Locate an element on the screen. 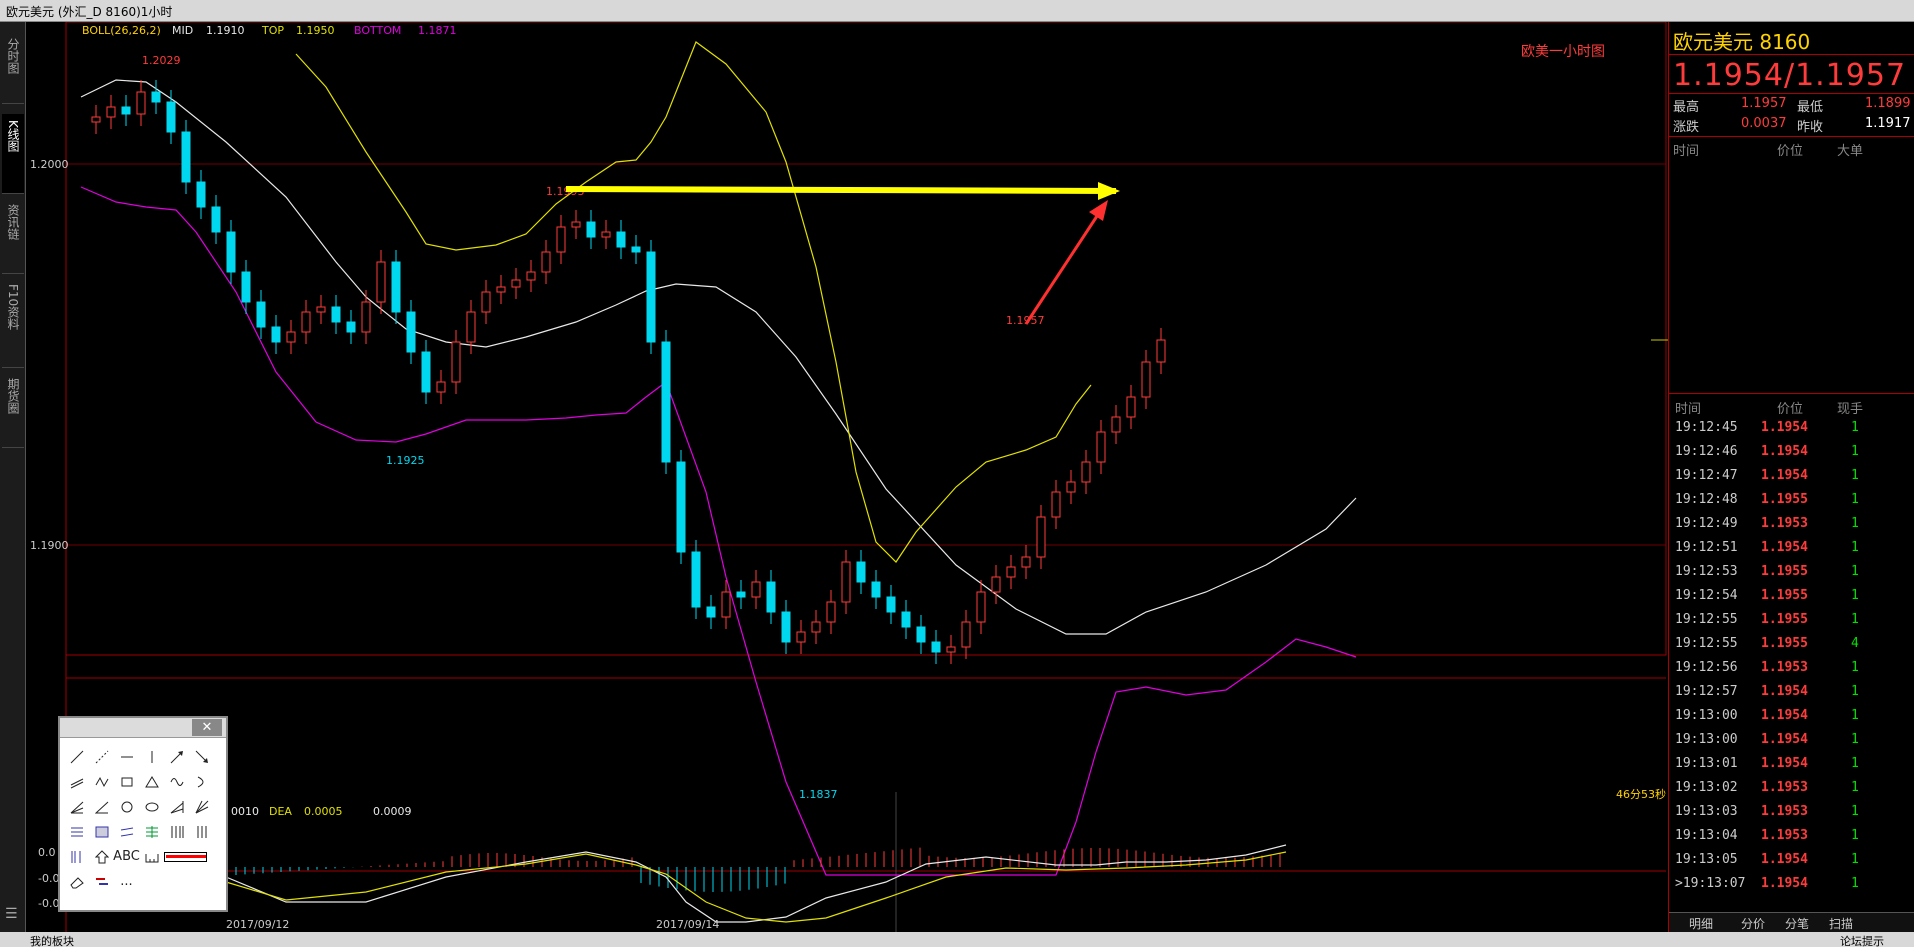  tab-scan: 扫描 is located at coordinates (1841, 923).